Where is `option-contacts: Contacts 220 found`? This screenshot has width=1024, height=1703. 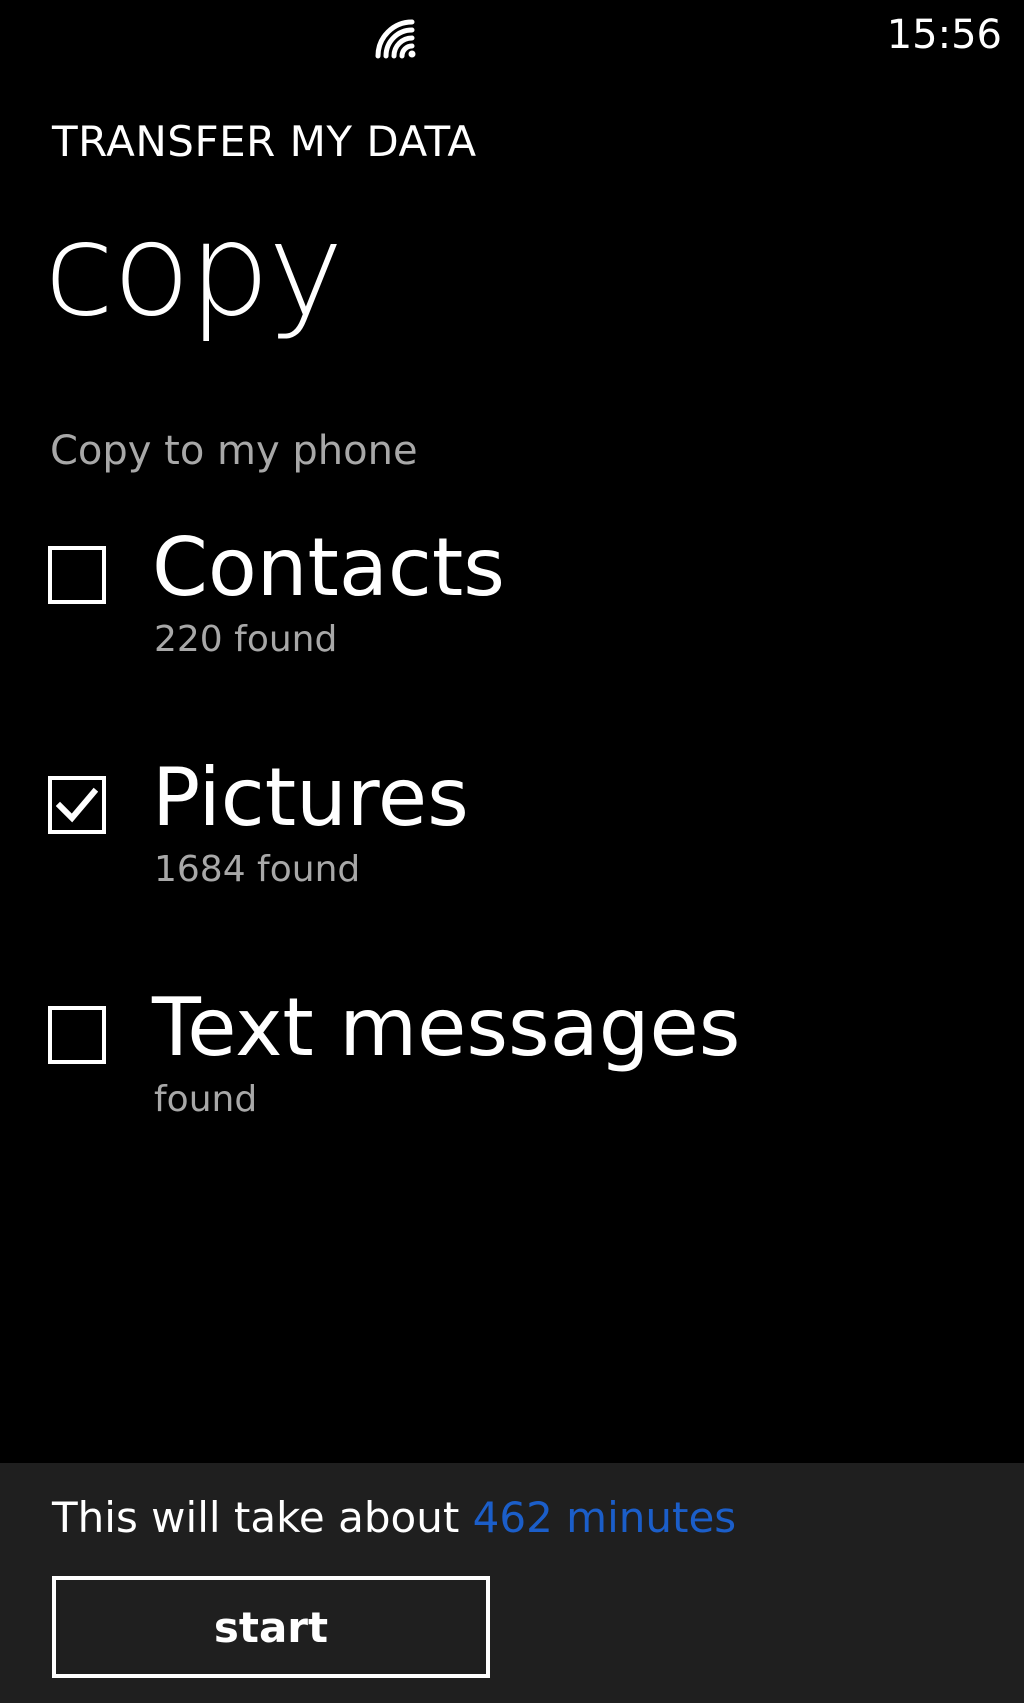
option-contacts: Contacts 220 found is located at coordinates (498, 600).